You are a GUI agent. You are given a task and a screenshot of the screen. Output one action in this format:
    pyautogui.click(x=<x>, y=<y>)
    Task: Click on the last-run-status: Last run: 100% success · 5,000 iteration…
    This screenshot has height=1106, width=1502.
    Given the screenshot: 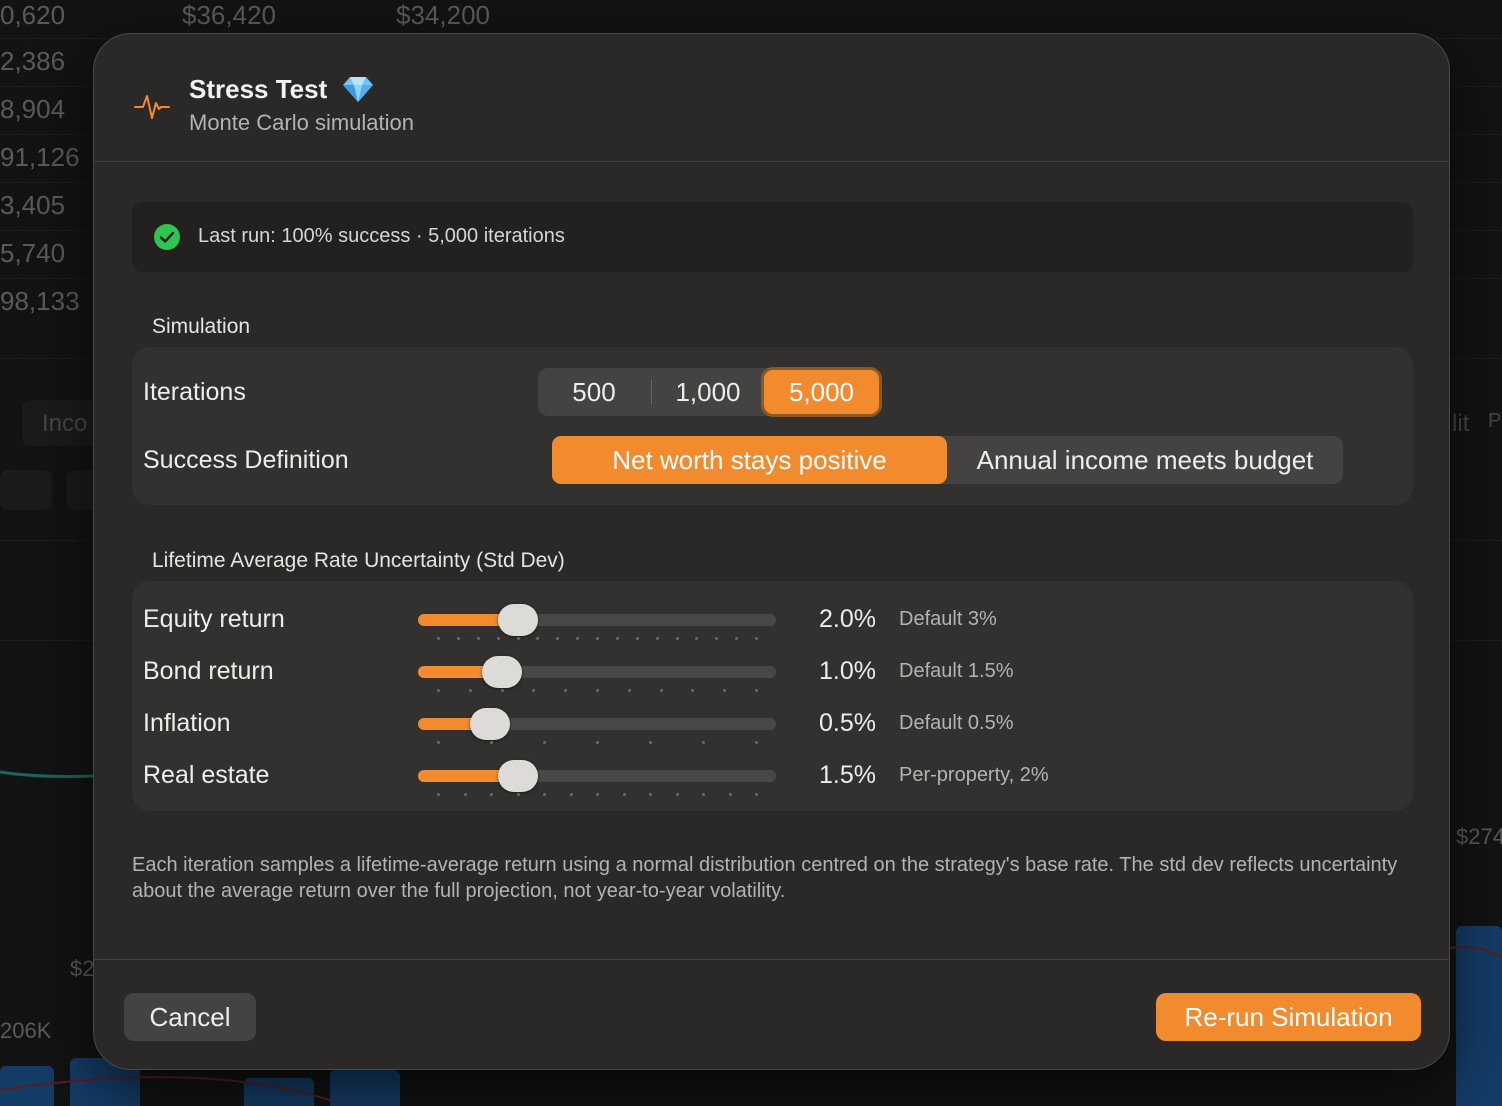 What is the action you would take?
    pyautogui.click(x=772, y=237)
    